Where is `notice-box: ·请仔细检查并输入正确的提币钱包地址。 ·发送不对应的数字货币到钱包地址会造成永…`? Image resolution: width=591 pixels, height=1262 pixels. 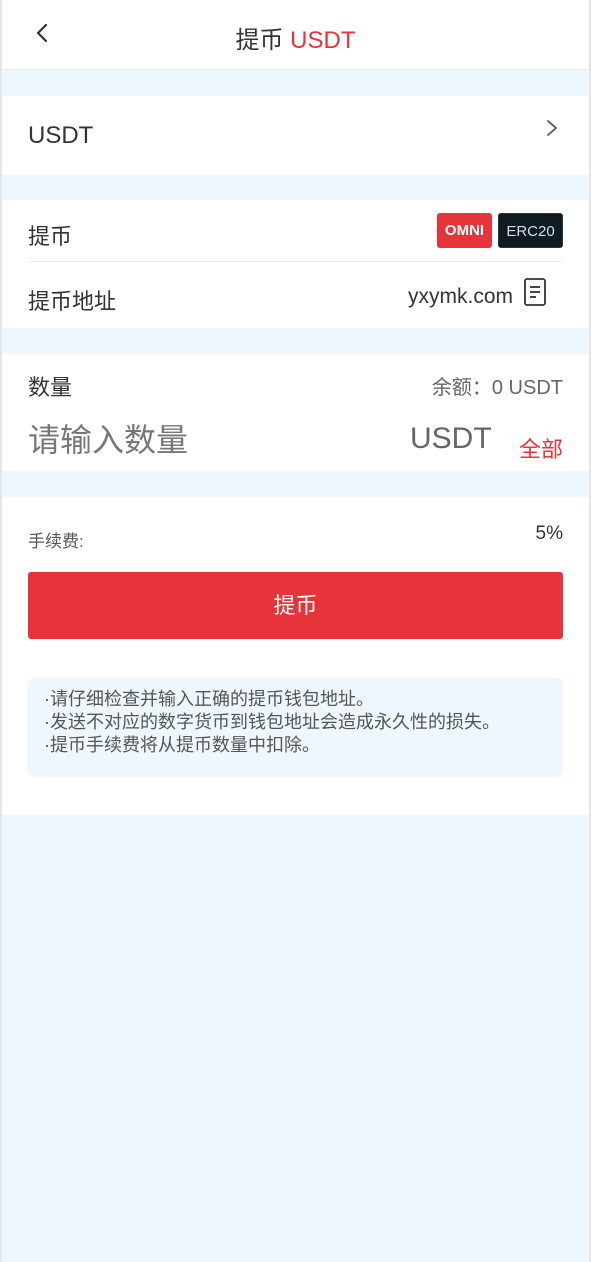 notice-box: ·请仔细检查并输入正确的提币钱包地址。 ·发送不对应的数字货币到钱包地址会造成永… is located at coordinates (295, 727).